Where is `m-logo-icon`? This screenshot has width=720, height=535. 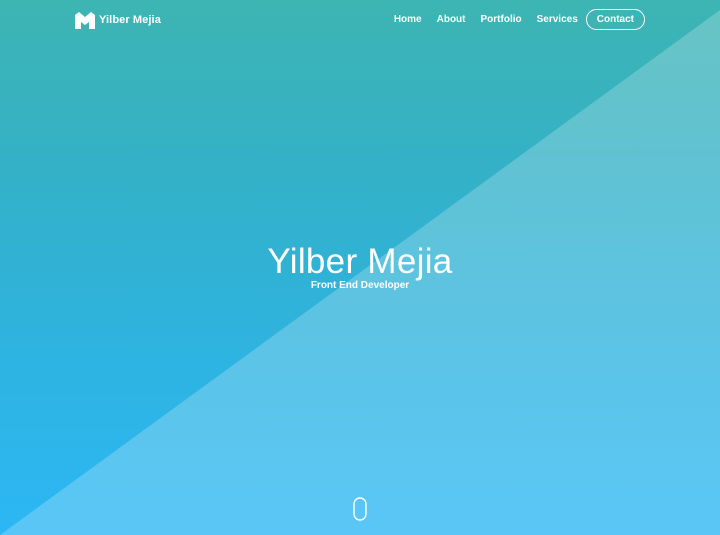 m-logo-icon is located at coordinates (85, 20).